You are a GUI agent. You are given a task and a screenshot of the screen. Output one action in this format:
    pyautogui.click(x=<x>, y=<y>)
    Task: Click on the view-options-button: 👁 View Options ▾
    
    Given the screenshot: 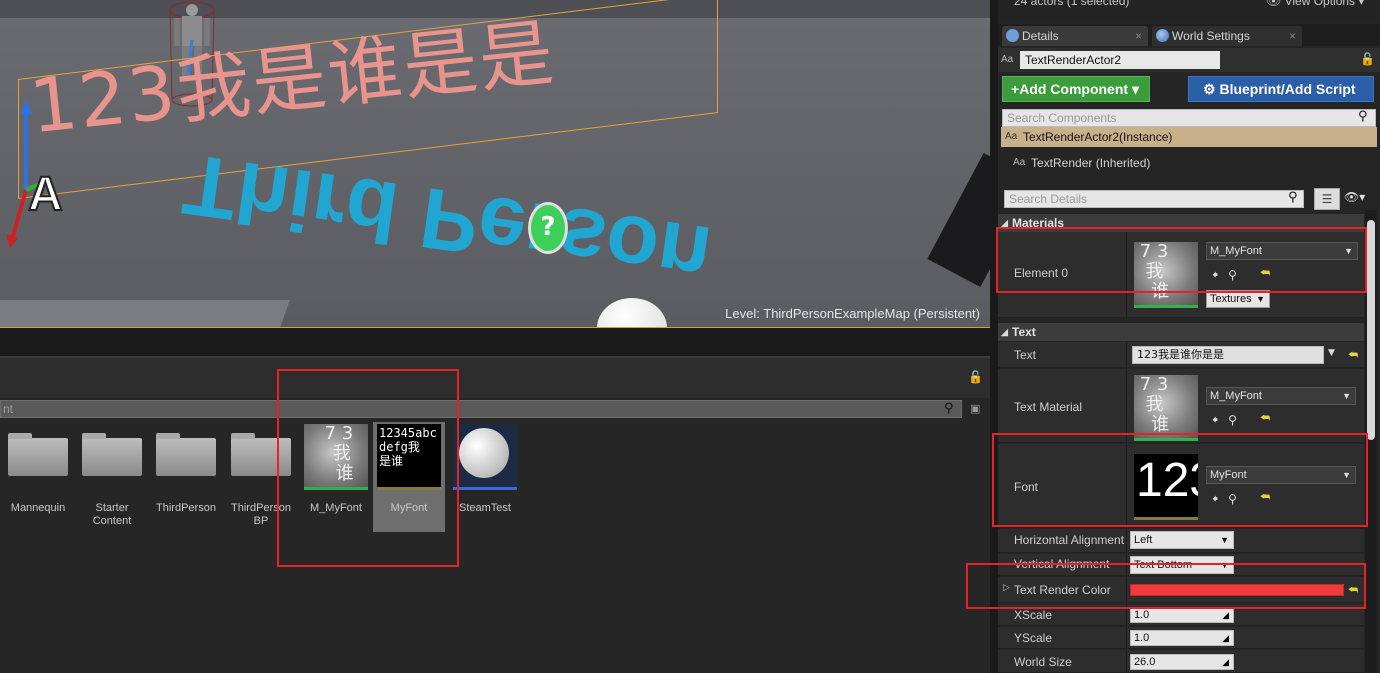 What is the action you would take?
    pyautogui.click(x=1315, y=4)
    